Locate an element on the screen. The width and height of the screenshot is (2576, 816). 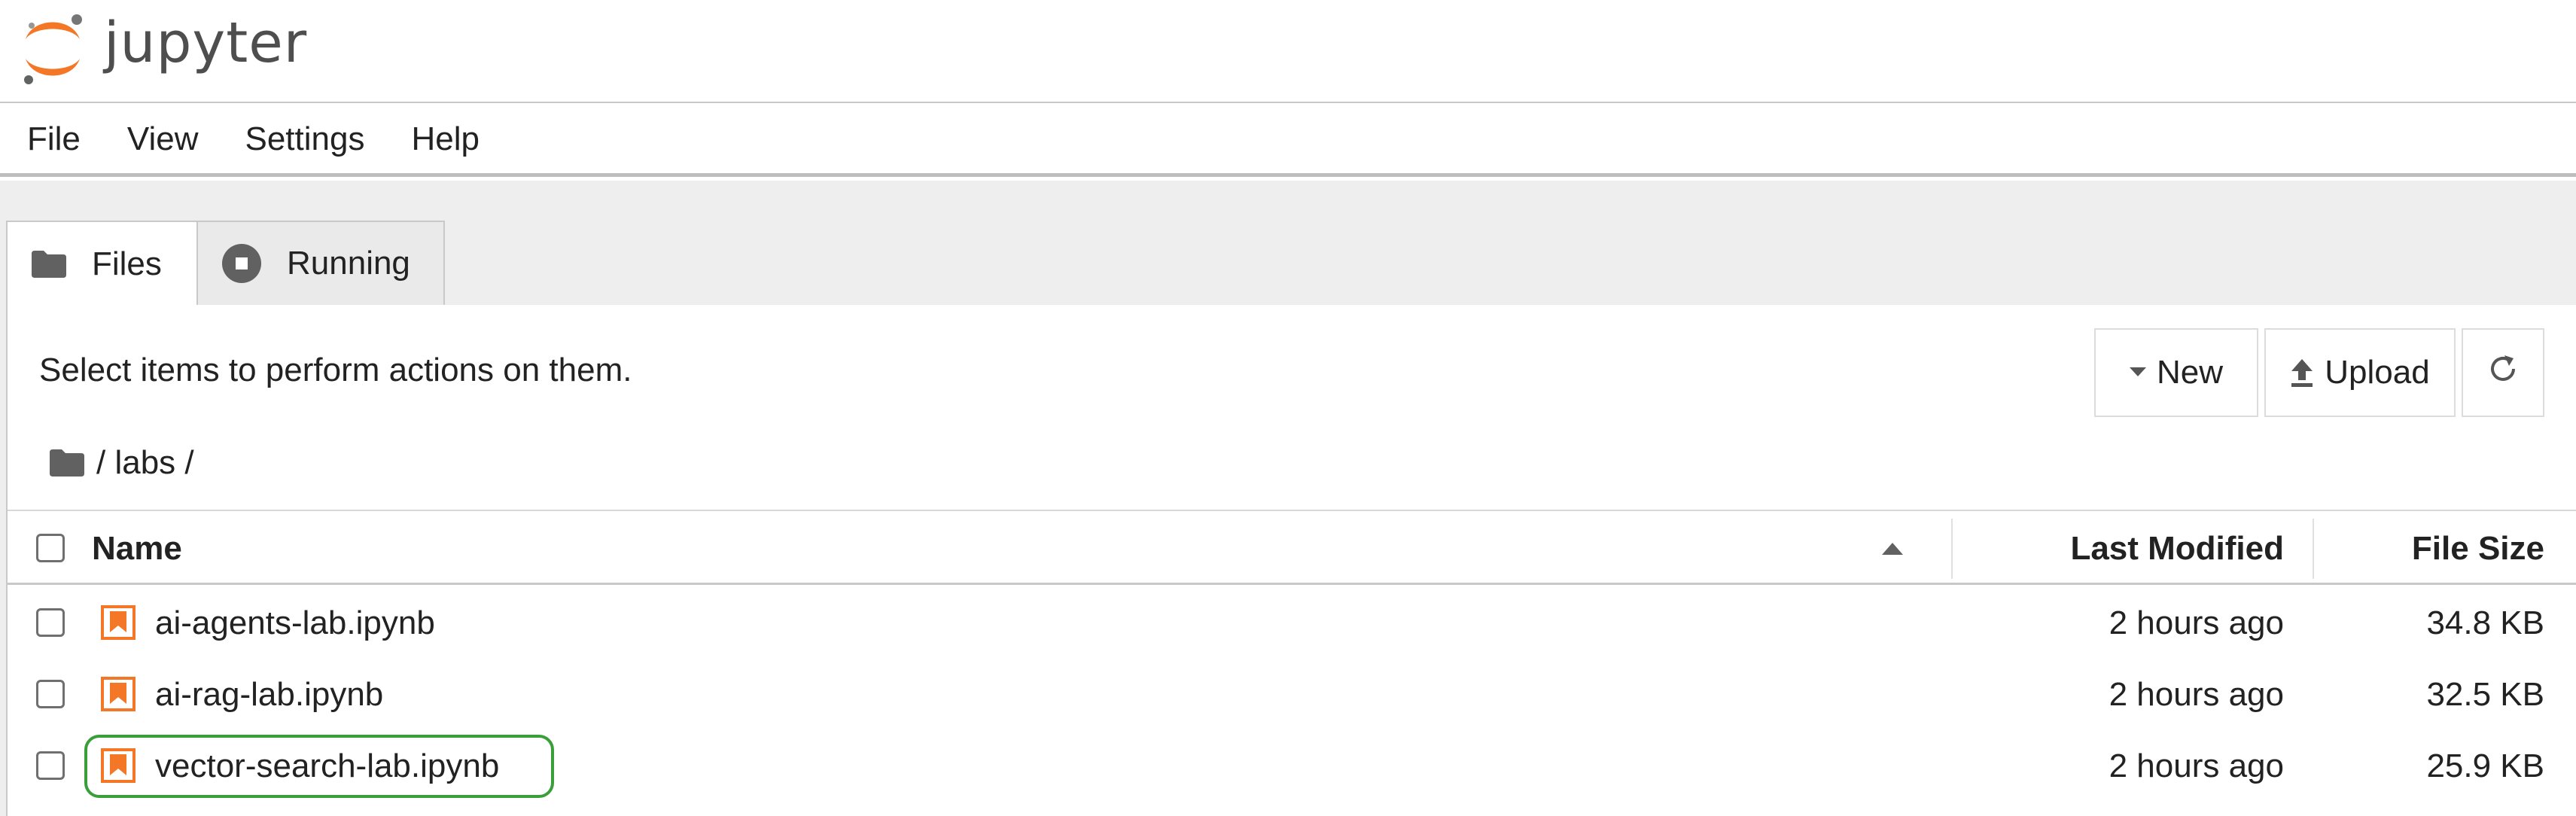
column-name: Name is located at coordinates (137, 548).